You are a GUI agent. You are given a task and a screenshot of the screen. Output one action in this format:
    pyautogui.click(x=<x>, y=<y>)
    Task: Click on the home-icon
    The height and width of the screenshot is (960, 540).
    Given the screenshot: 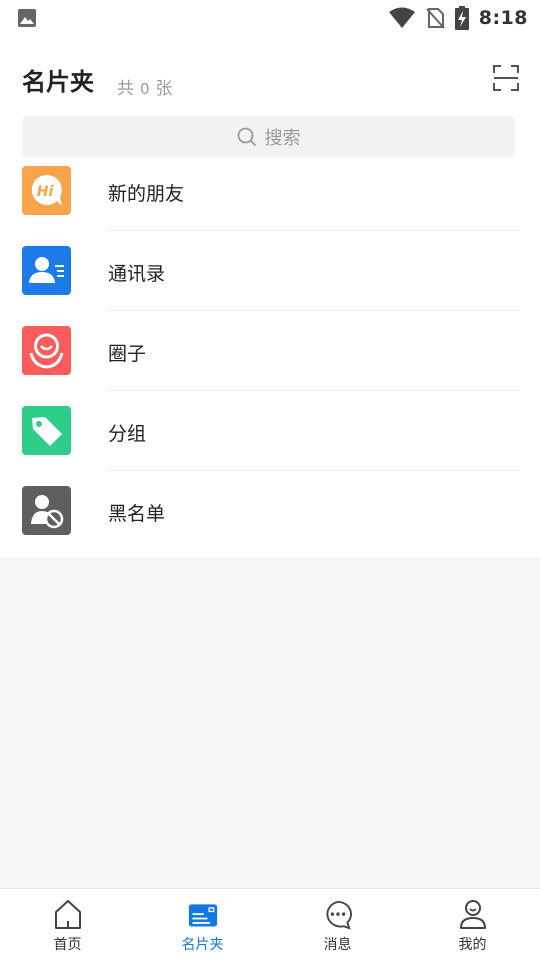 What is the action you would take?
    pyautogui.click(x=67, y=914)
    